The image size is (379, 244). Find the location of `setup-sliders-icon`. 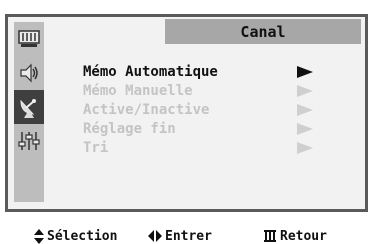

setup-sliders-icon is located at coordinates (29, 141).